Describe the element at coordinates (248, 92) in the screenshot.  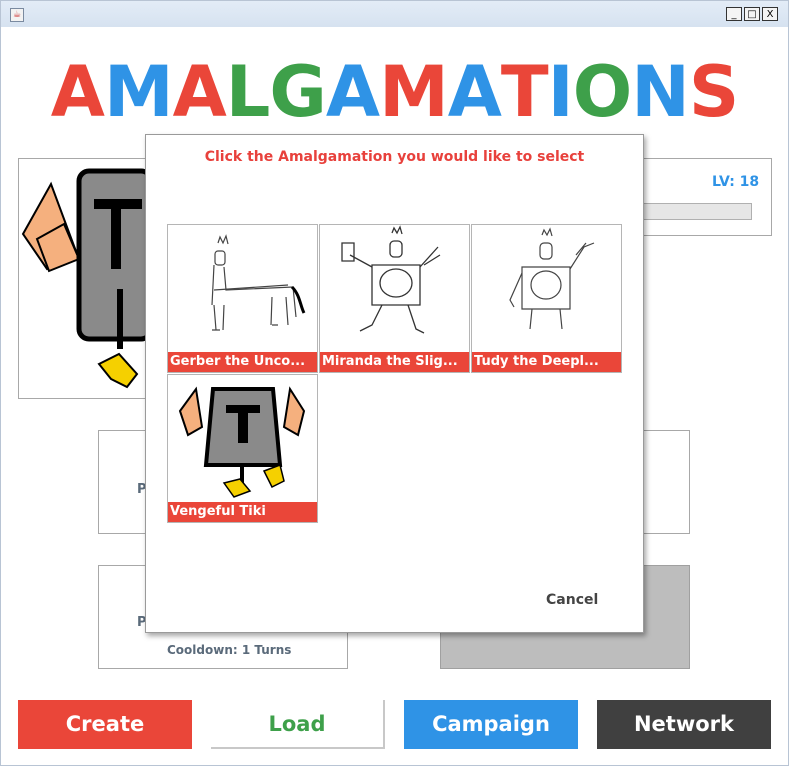
I see `logo-letter: L` at that location.